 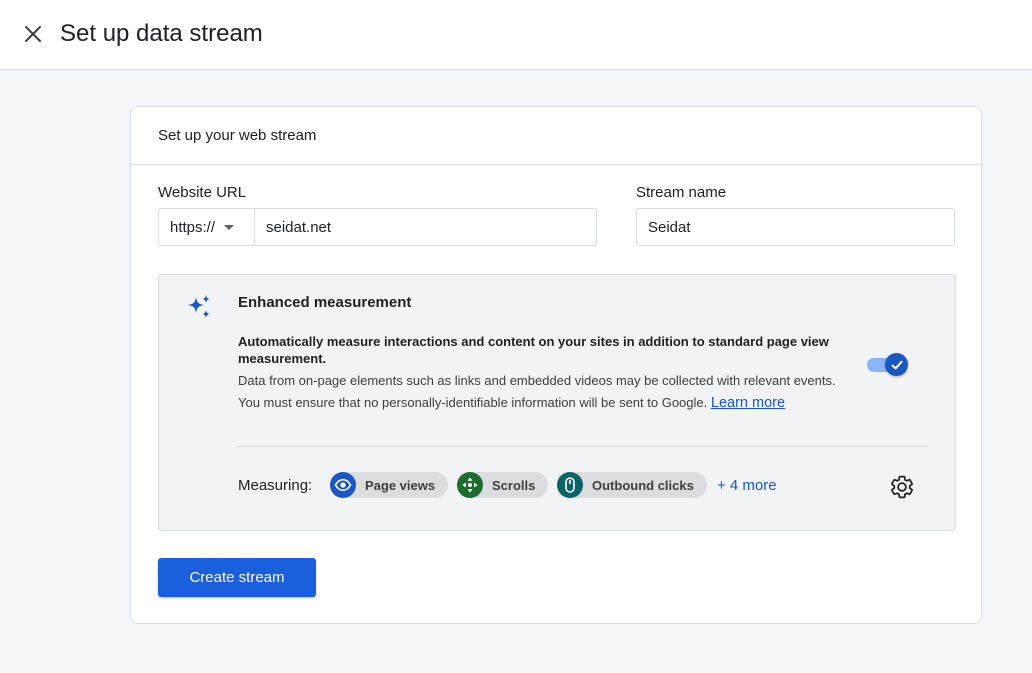 I want to click on measuring-label: Measuring:, so click(x=275, y=485).